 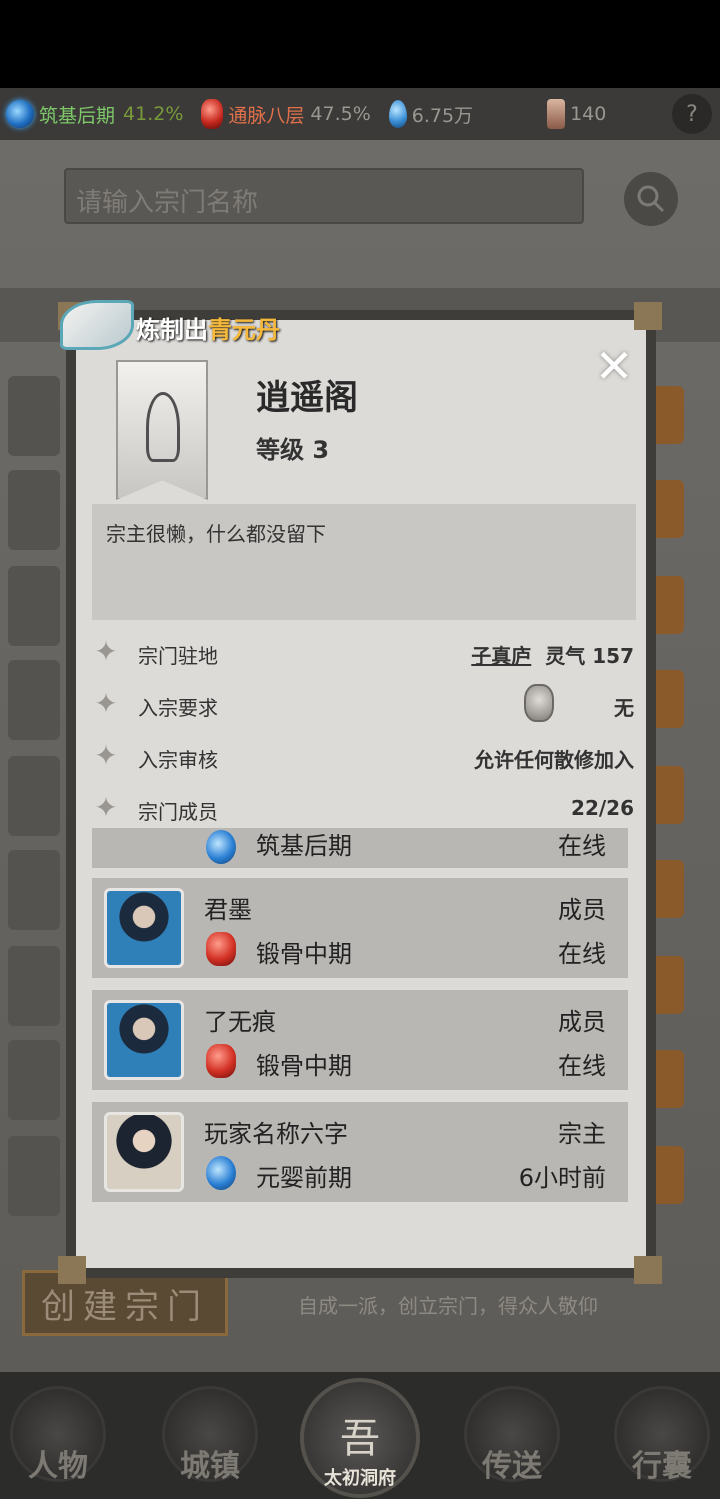 What do you see at coordinates (97, 325) in the screenshot?
I see `horn-icon` at bounding box center [97, 325].